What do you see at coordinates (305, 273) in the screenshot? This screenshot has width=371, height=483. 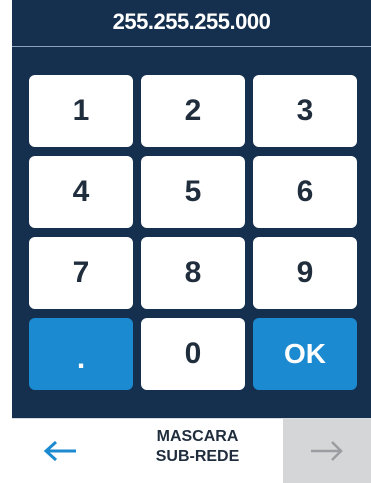 I see `key-9: 9` at bounding box center [305, 273].